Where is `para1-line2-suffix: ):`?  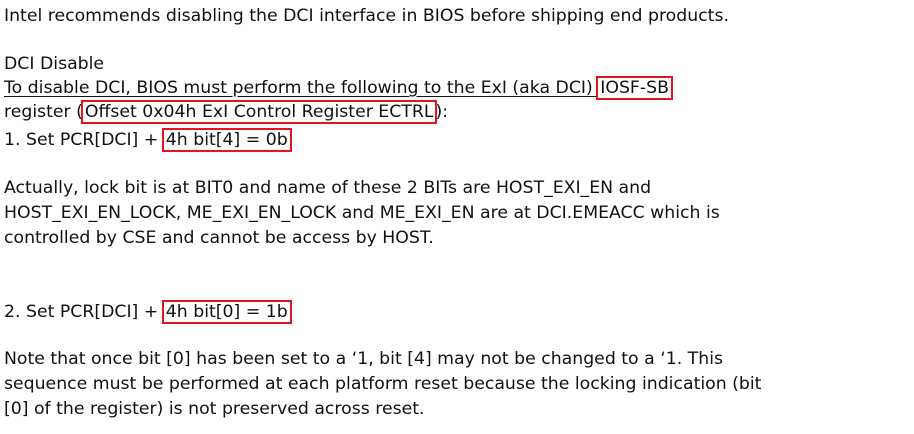 para1-line2-suffix: ): is located at coordinates (442, 112).